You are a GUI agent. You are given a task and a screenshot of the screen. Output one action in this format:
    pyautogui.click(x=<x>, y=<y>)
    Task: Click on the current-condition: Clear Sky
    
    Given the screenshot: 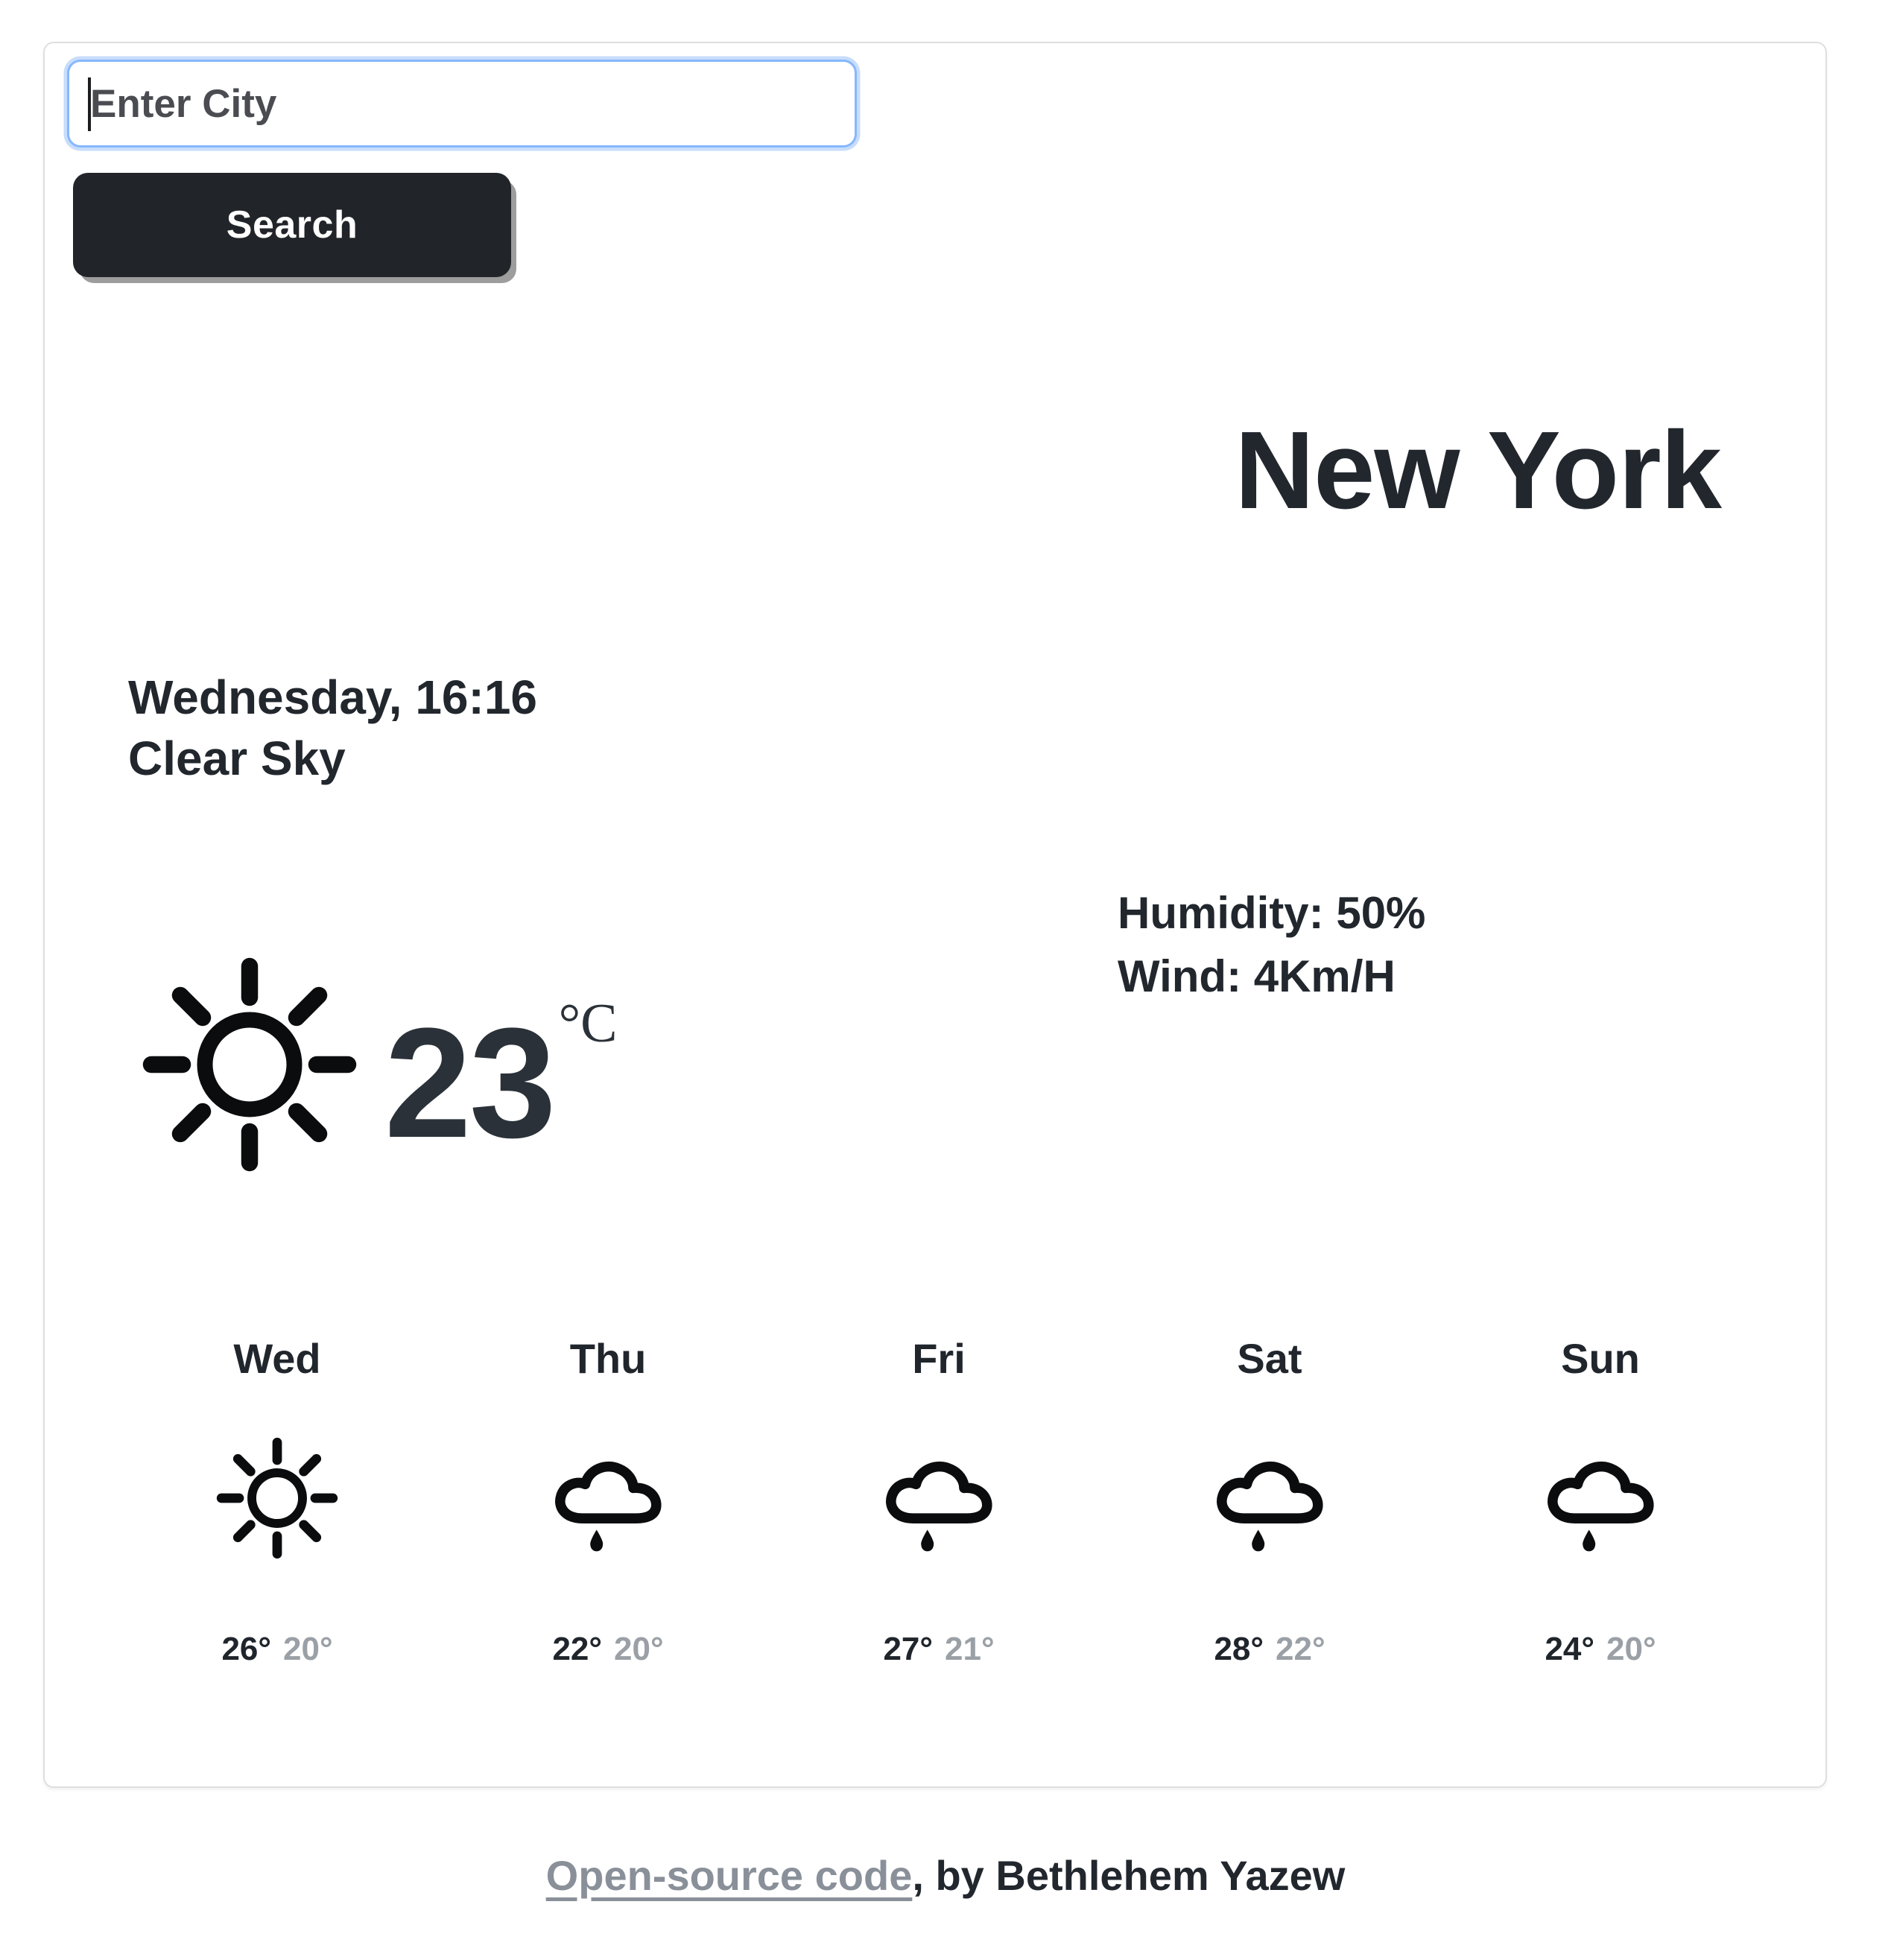 What is the action you would take?
    pyautogui.click(x=237, y=758)
    